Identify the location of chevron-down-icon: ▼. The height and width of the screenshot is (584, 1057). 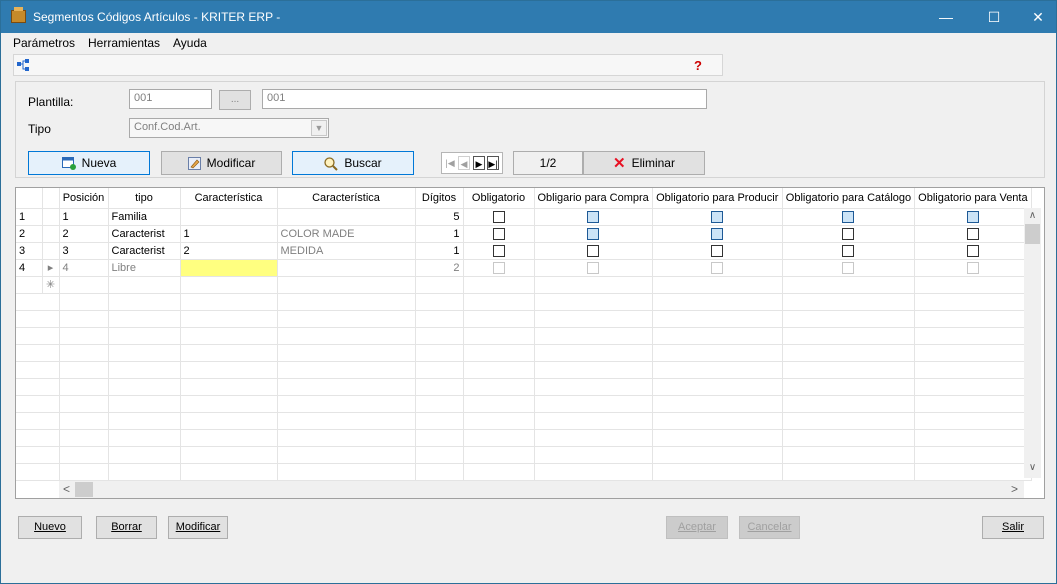
(319, 128).